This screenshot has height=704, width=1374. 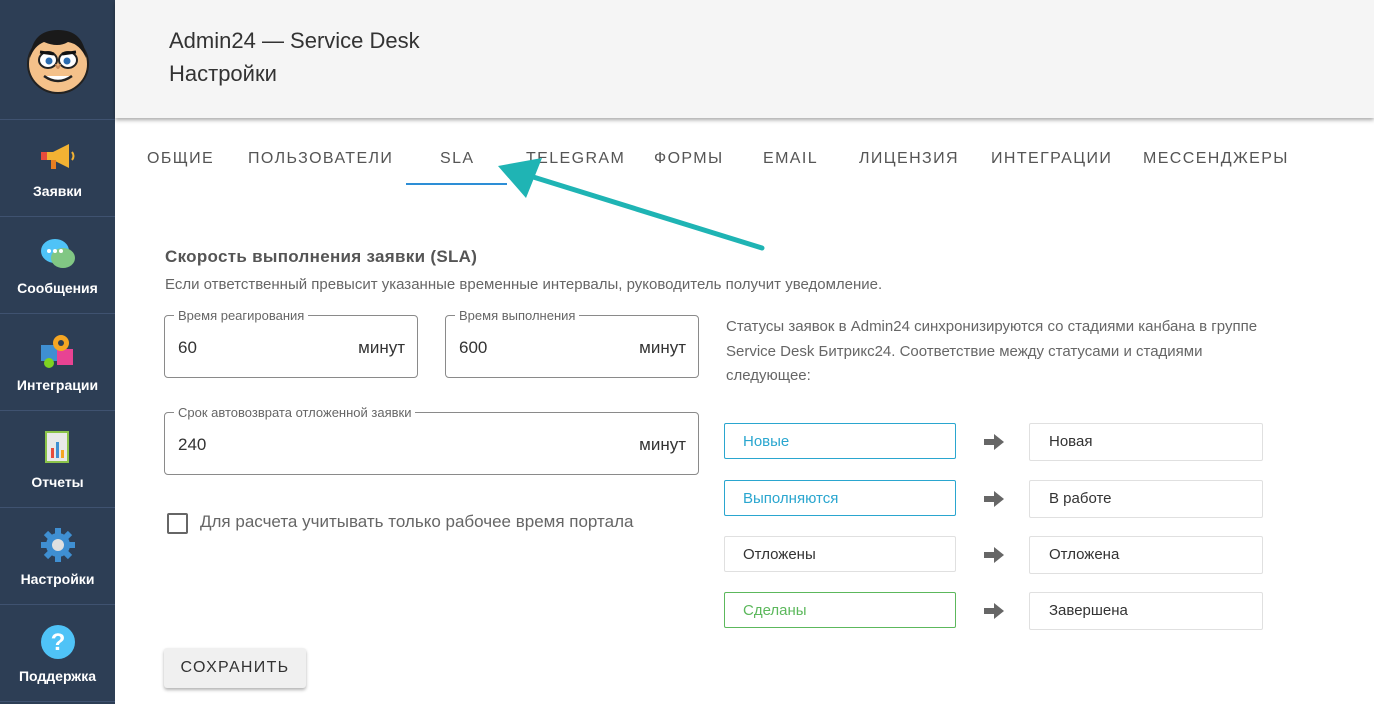 What do you see at coordinates (180, 159) in the screenshot?
I see `tab-general: ОБЩИЕ` at bounding box center [180, 159].